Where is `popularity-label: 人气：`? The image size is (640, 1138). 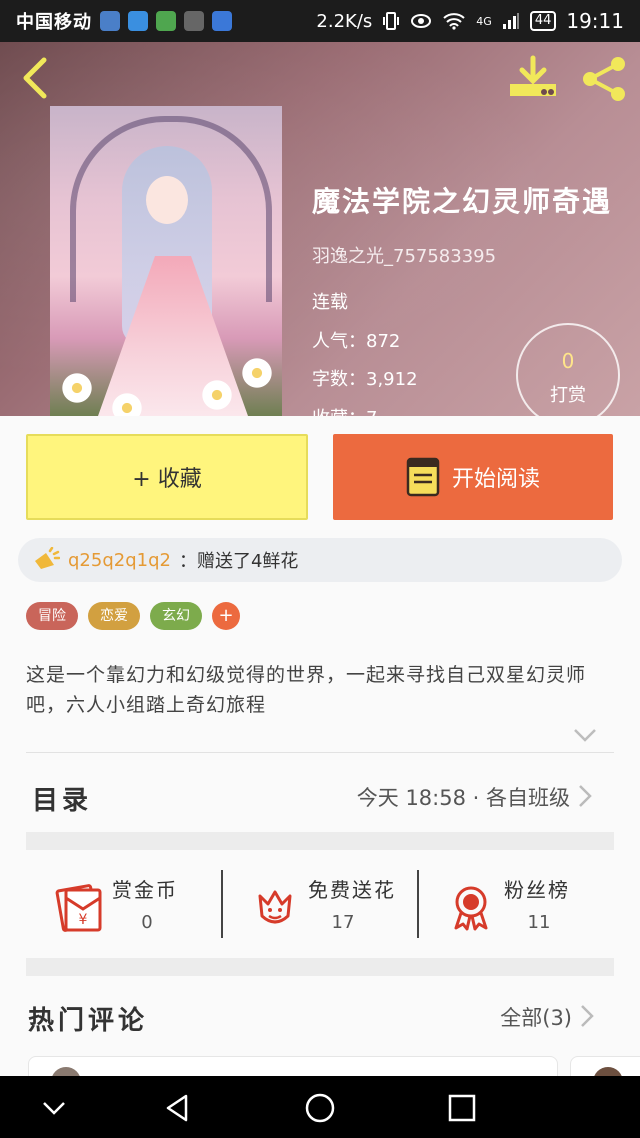
popularity-label: 人气： is located at coordinates (339, 341).